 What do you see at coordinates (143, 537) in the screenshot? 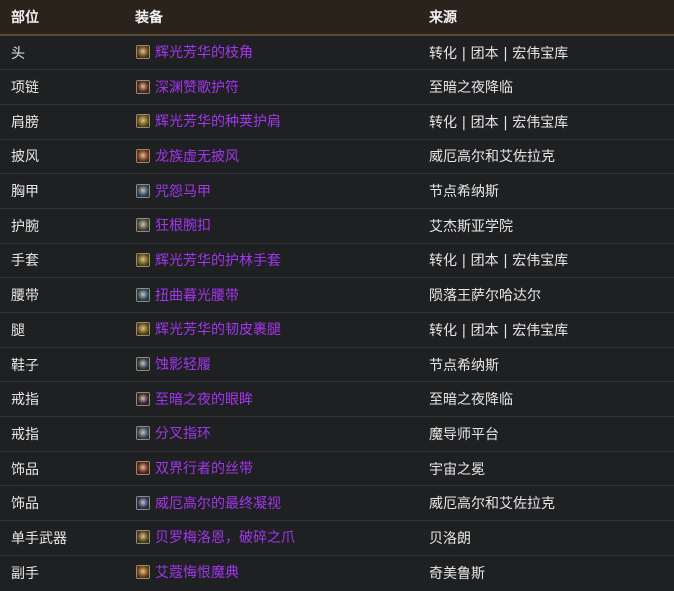
I see `claw-weapon-icon` at bounding box center [143, 537].